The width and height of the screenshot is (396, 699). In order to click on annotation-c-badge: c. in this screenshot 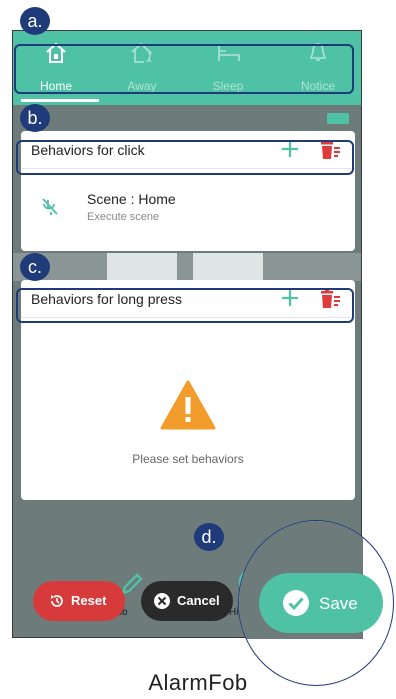, I will do `click(35, 267)`.